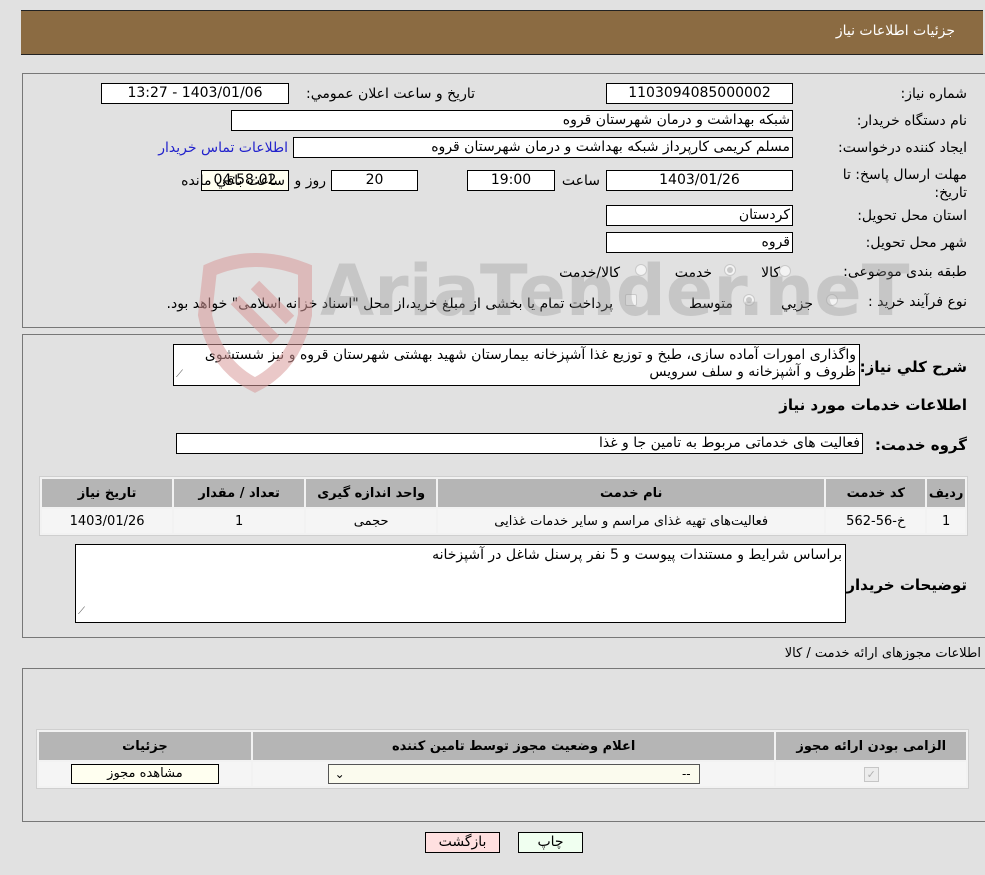 This screenshot has height=875, width=985. Describe the element at coordinates (912, 216) in the screenshot. I see `province-label: استان محل تحویل:` at that location.